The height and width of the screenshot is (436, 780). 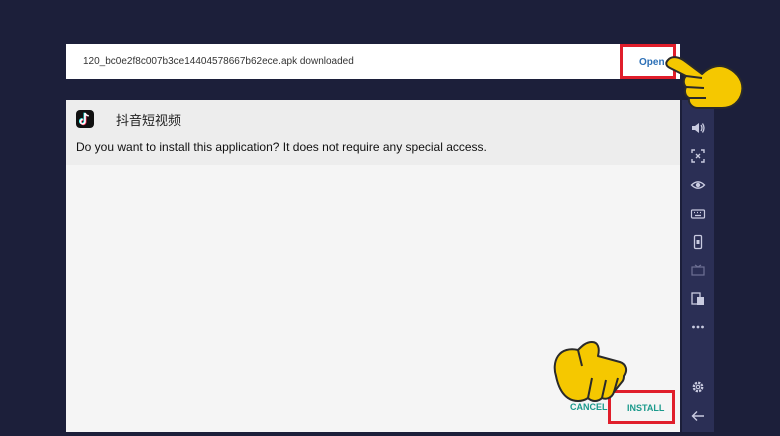 I want to click on copy-icon, so click(x=698, y=299).